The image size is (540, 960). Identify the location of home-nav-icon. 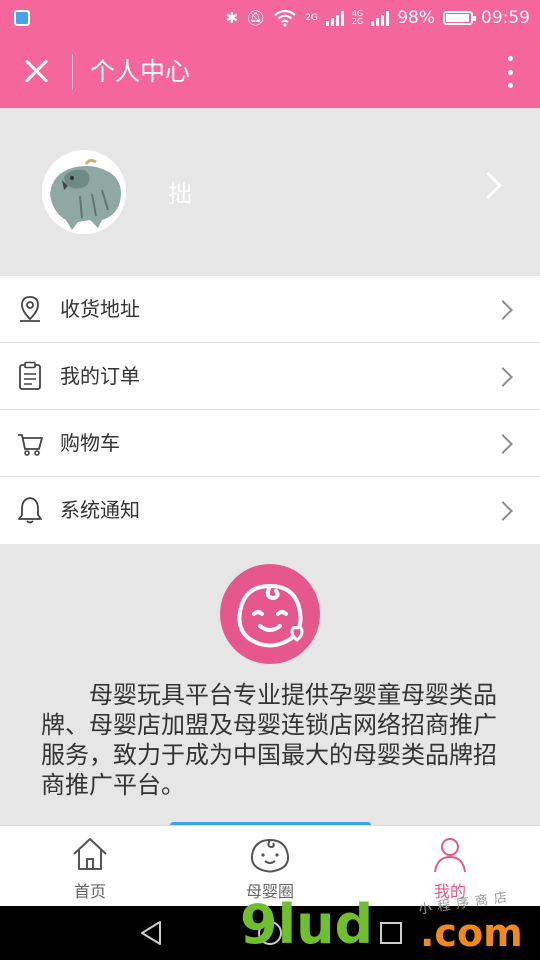
(270, 933).